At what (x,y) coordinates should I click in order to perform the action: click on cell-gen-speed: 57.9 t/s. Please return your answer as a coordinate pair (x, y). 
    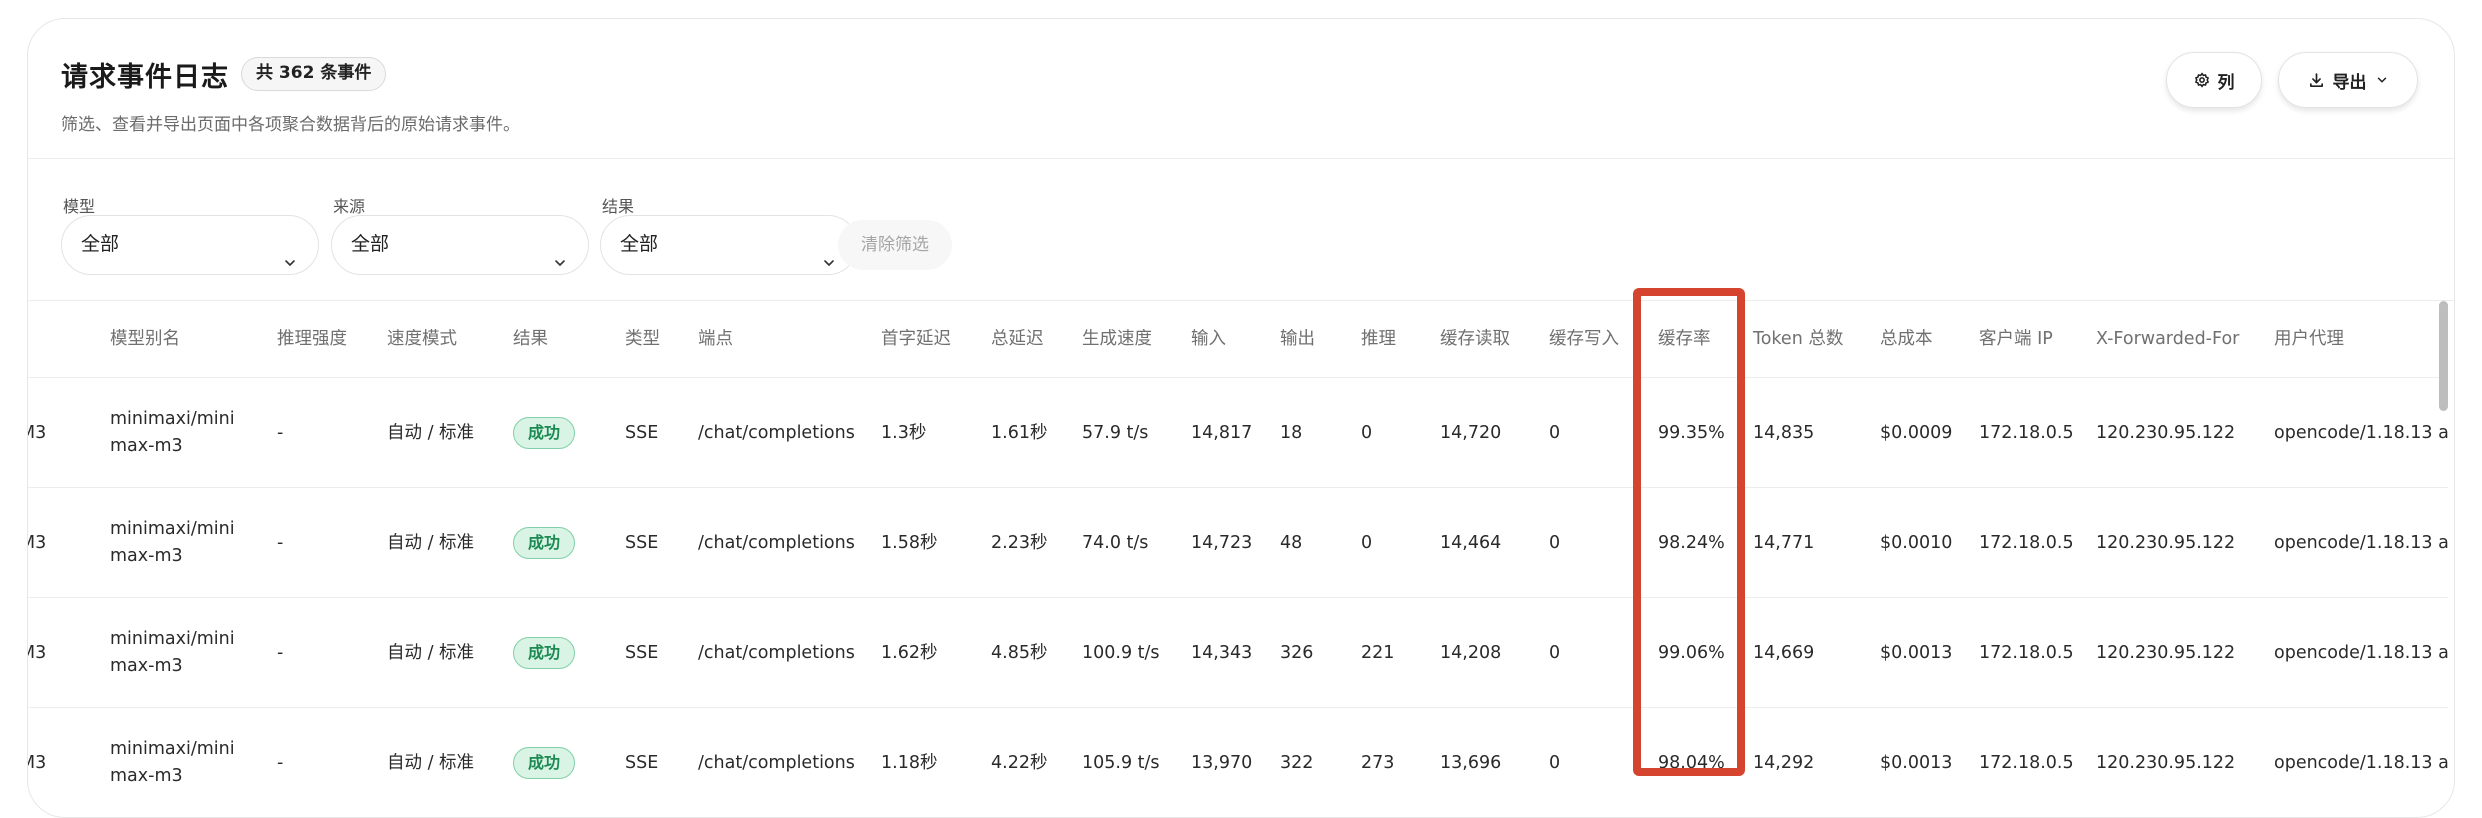
    Looking at the image, I should click on (1115, 433).